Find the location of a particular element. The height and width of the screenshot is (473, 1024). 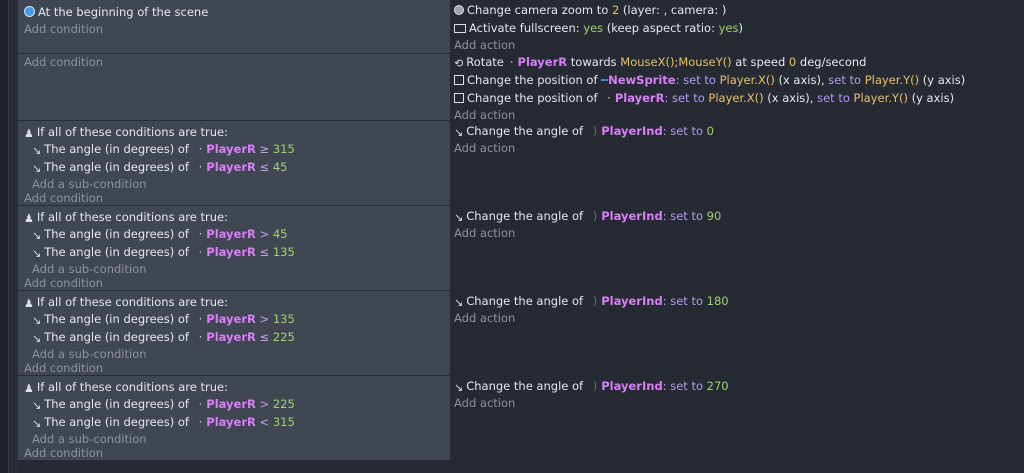

left-gutter is located at coordinates (4, 236).